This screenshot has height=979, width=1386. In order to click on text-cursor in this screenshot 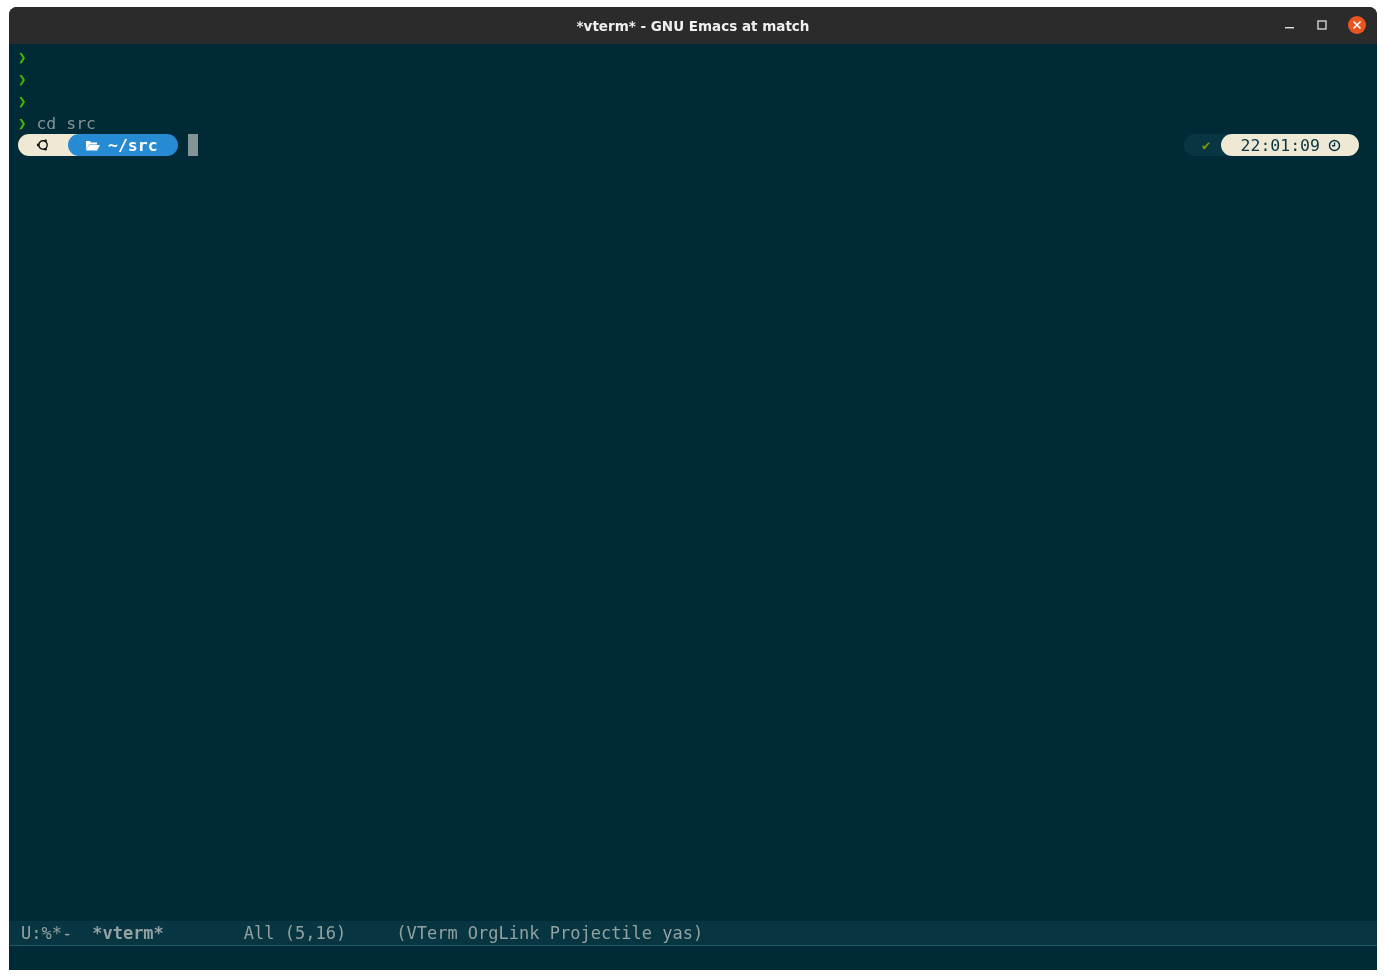, I will do `click(192, 145)`.